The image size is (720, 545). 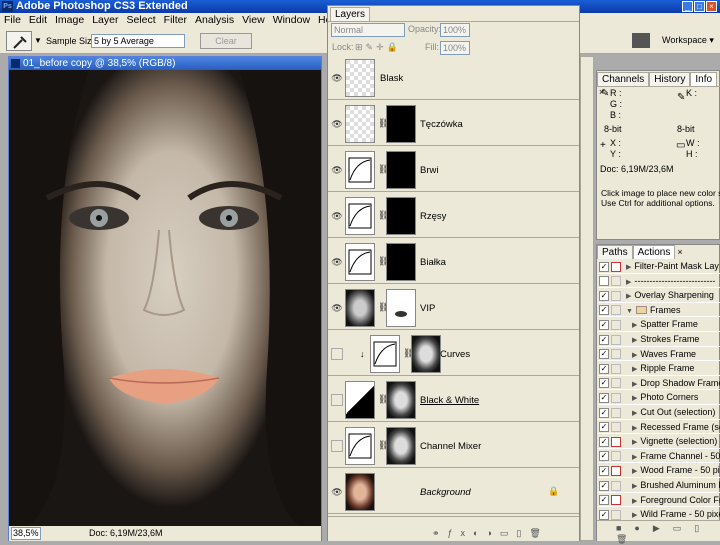 What do you see at coordinates (659, 456) in the screenshot?
I see `action-item: ✓ ▶ Frame Channel - 50 p` at bounding box center [659, 456].